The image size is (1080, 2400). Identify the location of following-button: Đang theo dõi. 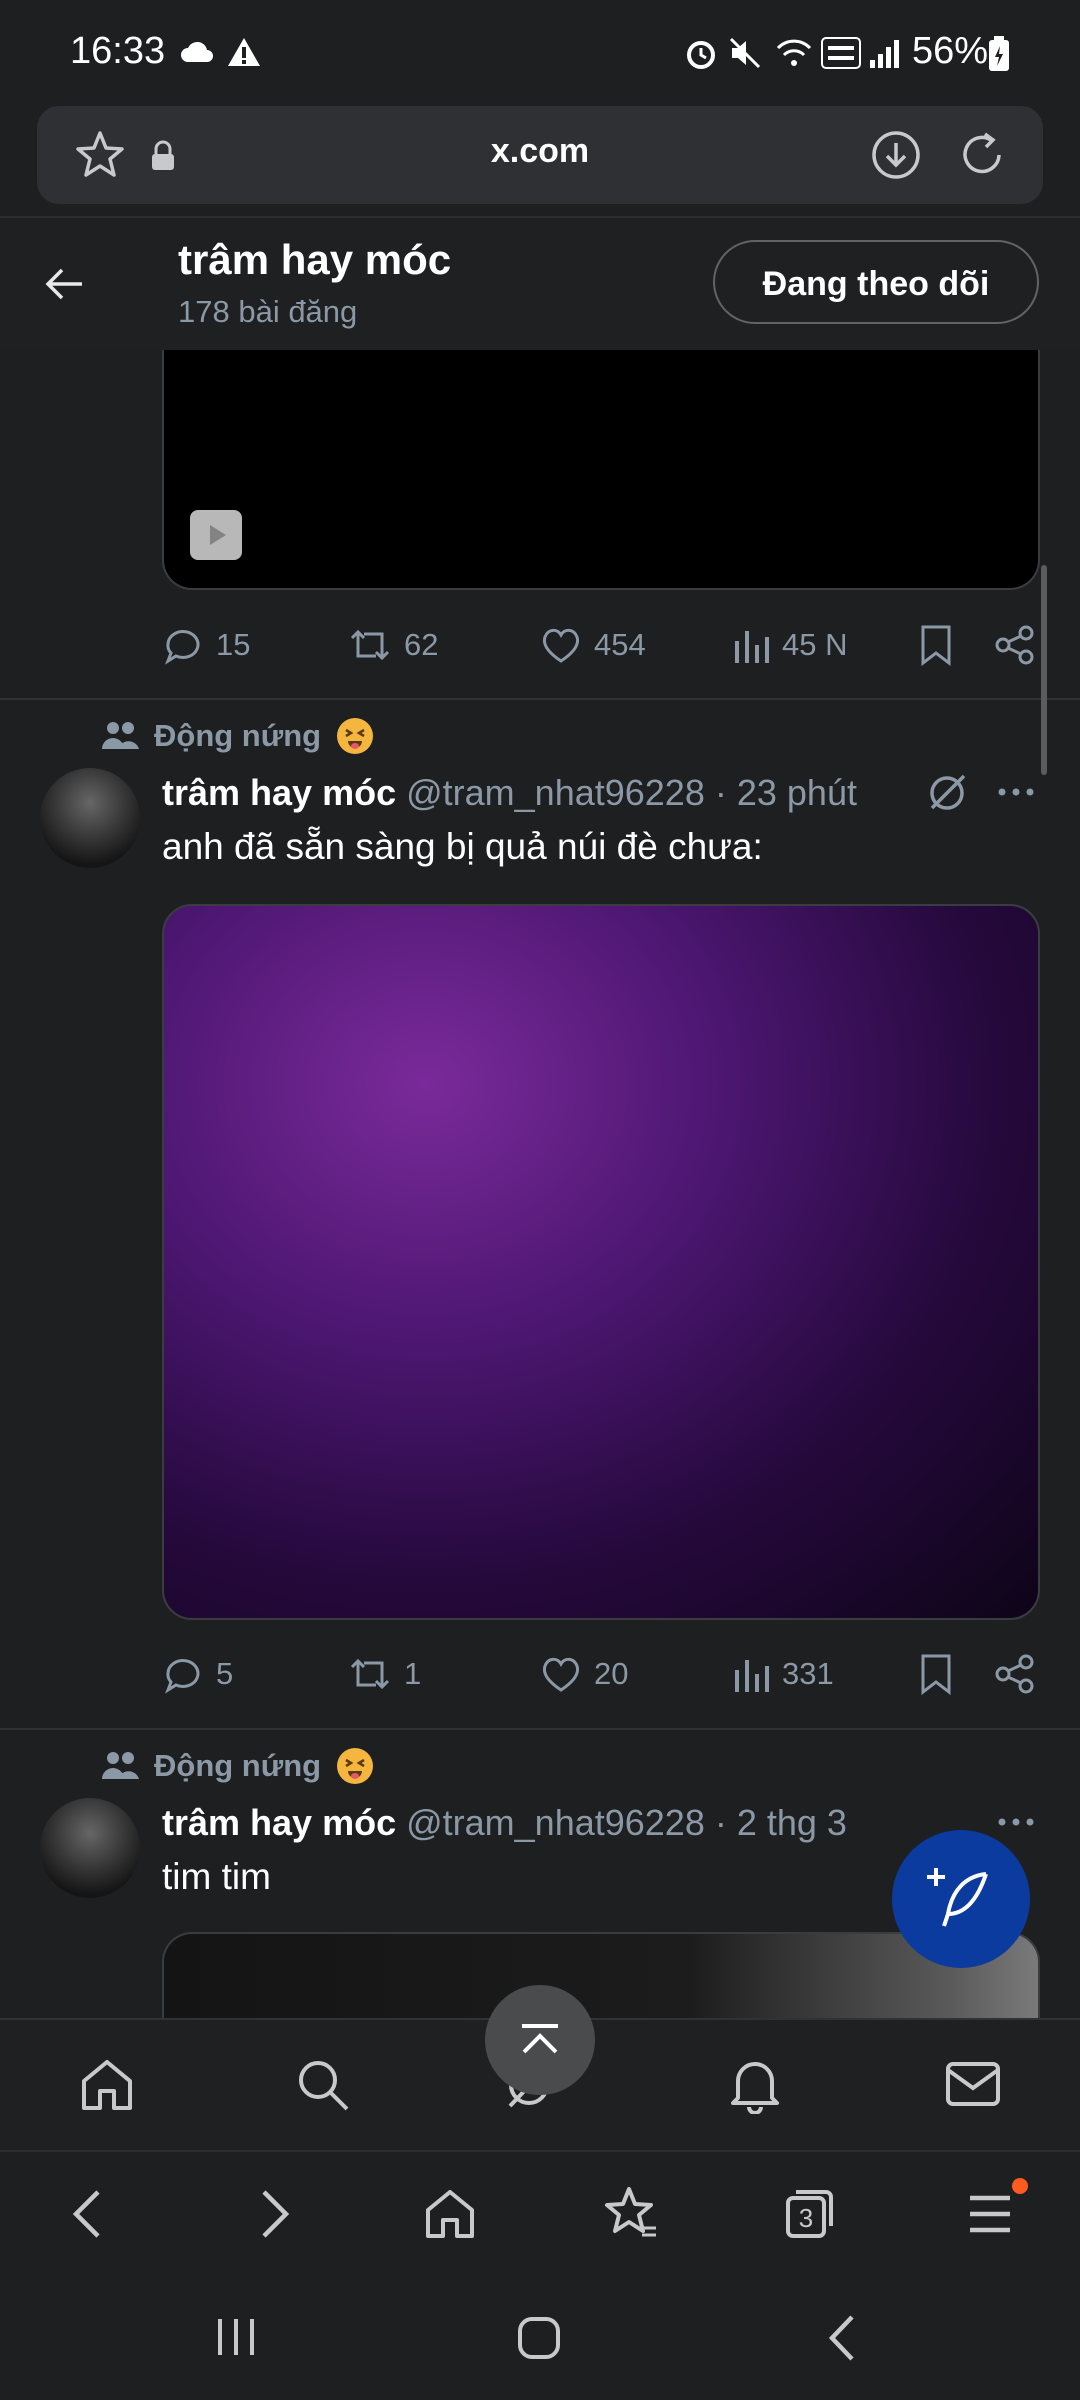
(876, 282).